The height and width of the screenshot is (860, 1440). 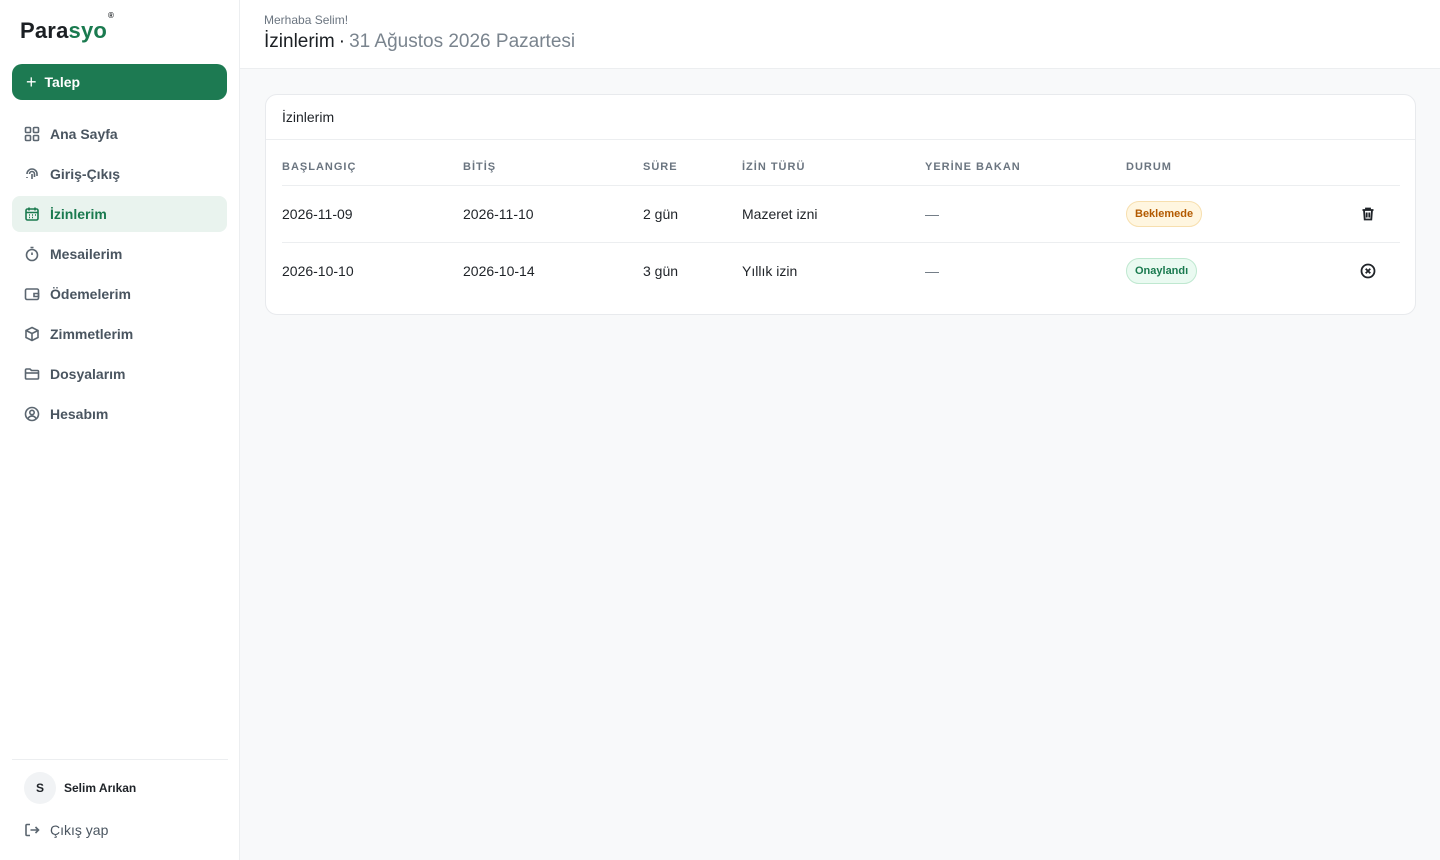 What do you see at coordinates (85, 174) in the screenshot?
I see `sidebar-item-label: Giriş-Çıkış` at bounding box center [85, 174].